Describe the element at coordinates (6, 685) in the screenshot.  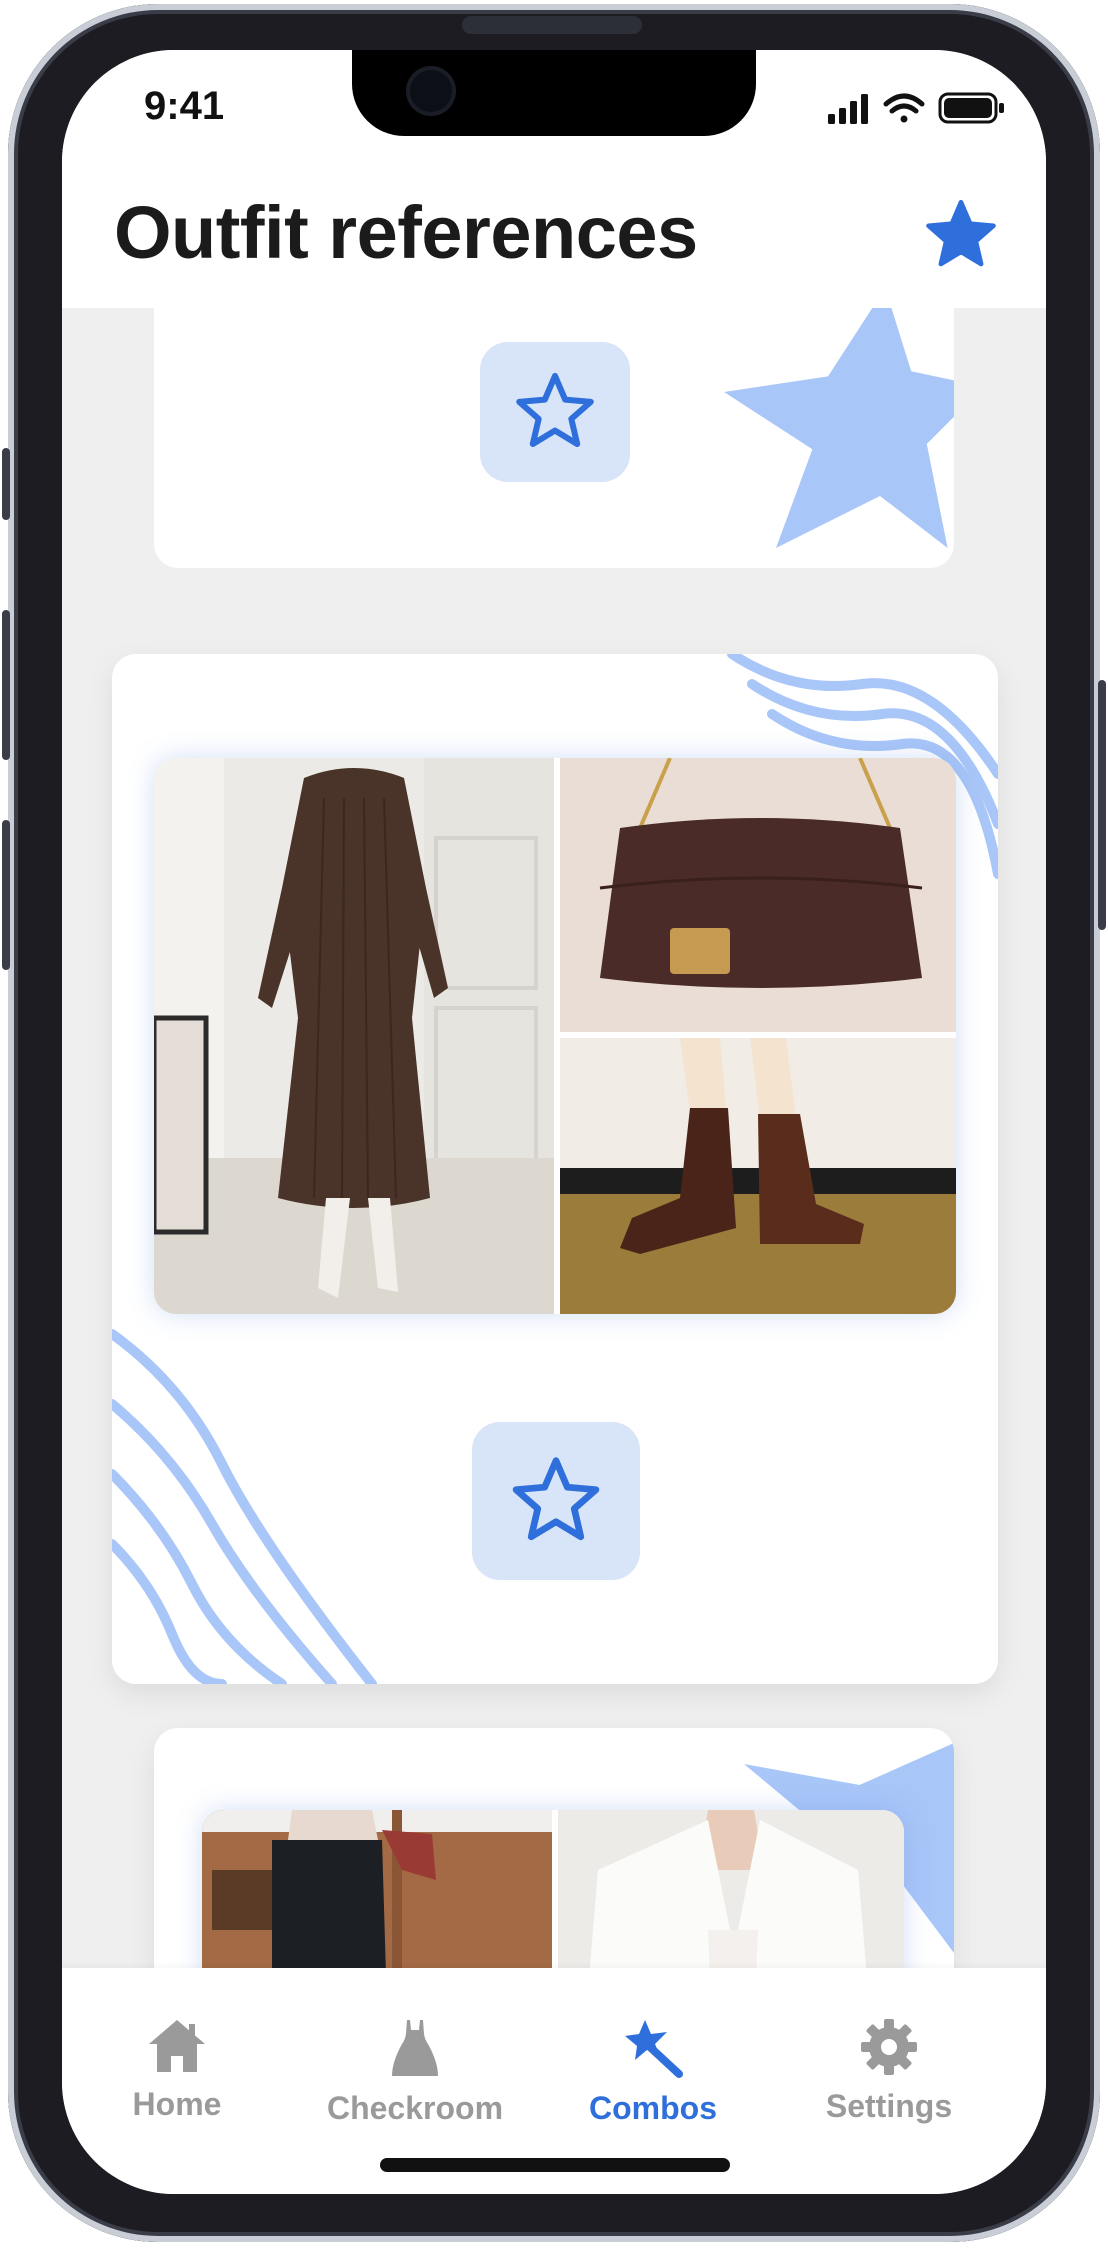
I see `volume-up-button` at that location.